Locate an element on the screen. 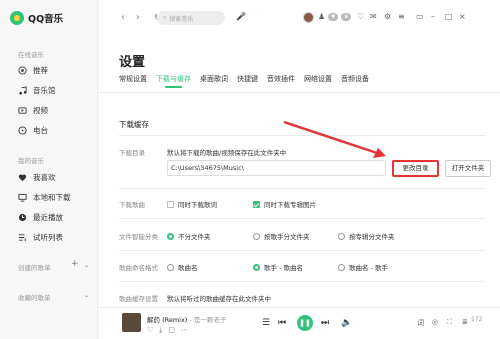 This screenshot has width=500, height=339. checkbox-box-checked is located at coordinates (256, 204).